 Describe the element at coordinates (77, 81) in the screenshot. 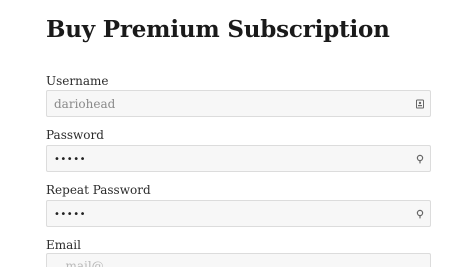

I see `username-label: Username` at that location.